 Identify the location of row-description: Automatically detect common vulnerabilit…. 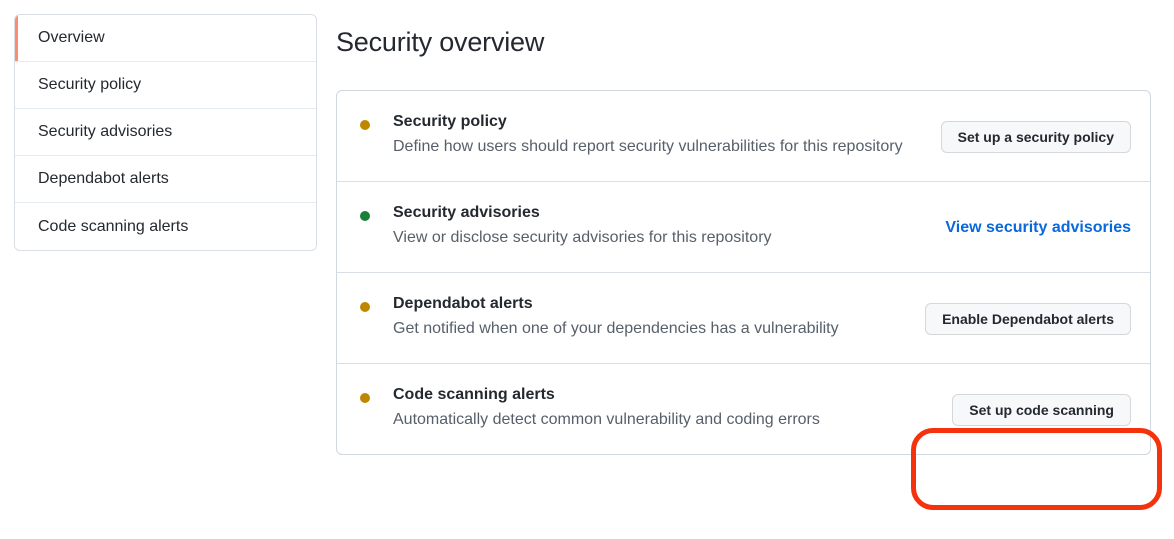
(606, 419).